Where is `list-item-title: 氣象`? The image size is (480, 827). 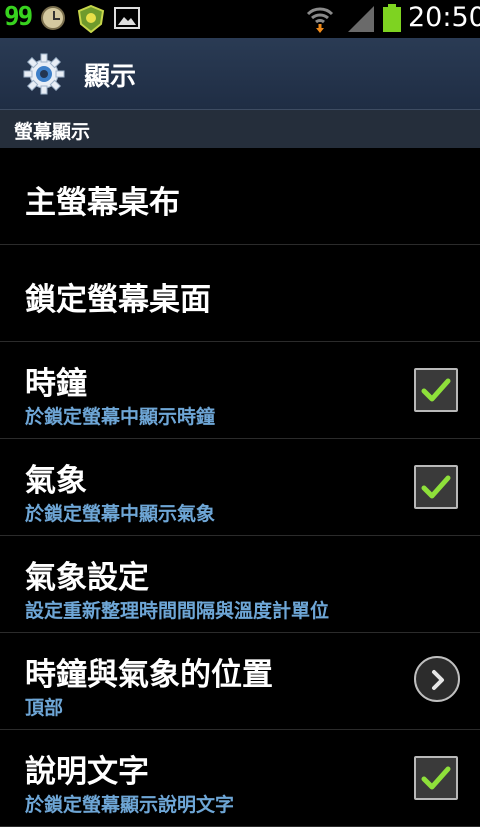 list-item-title: 氣象 is located at coordinates (56, 481).